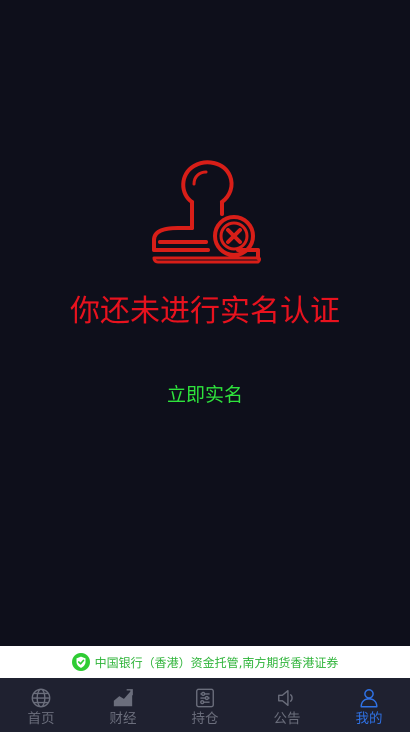 The height and width of the screenshot is (732, 410). Describe the element at coordinates (206, 212) in the screenshot. I see `stamp-reject-icon` at that location.